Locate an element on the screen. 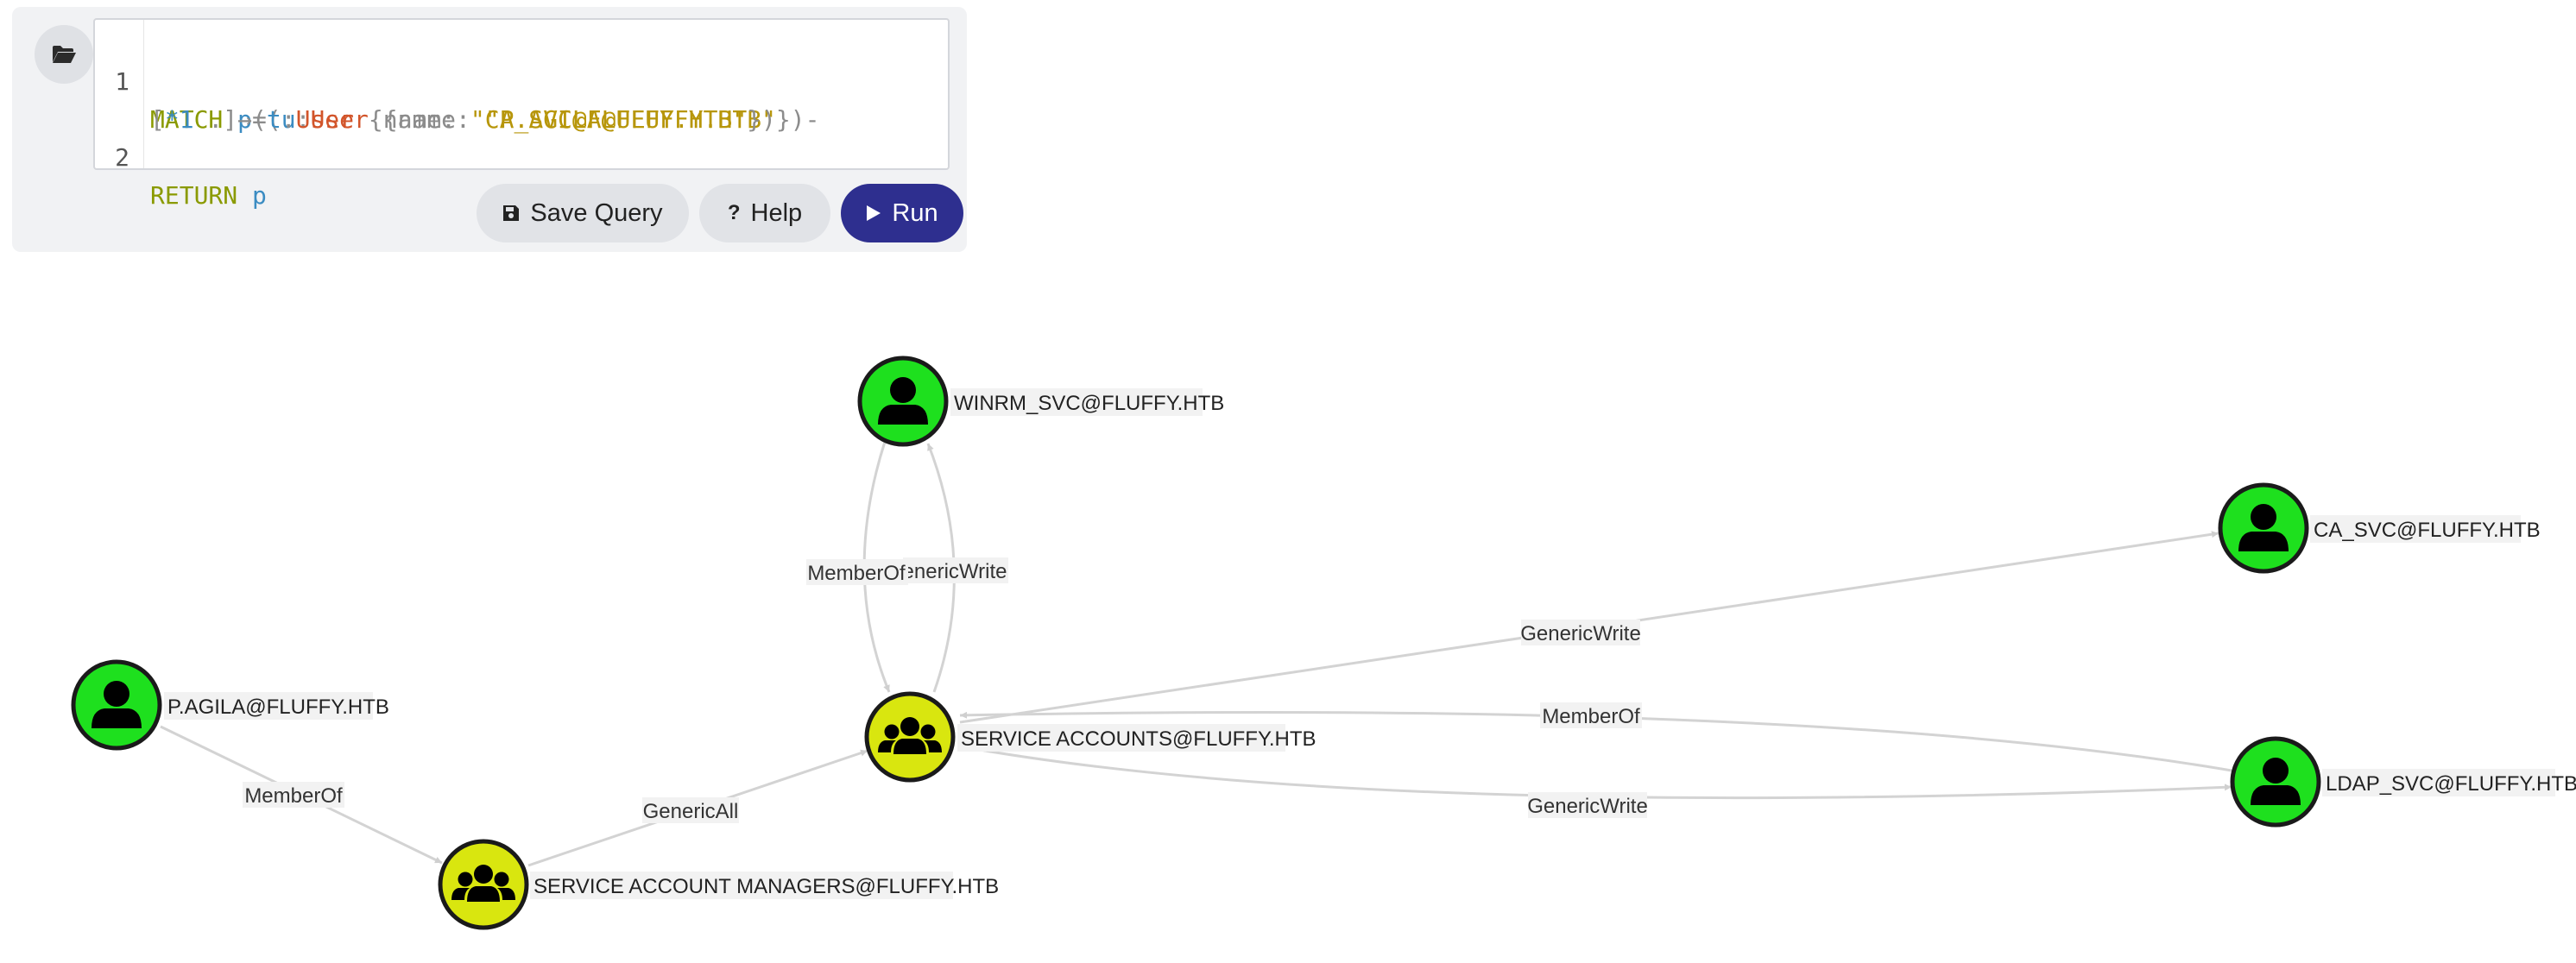 The height and width of the screenshot is (963, 2576). graph-node-ldap-svc: LDAP_SVC@FLUFFY.HTB is located at coordinates (2403, 782).